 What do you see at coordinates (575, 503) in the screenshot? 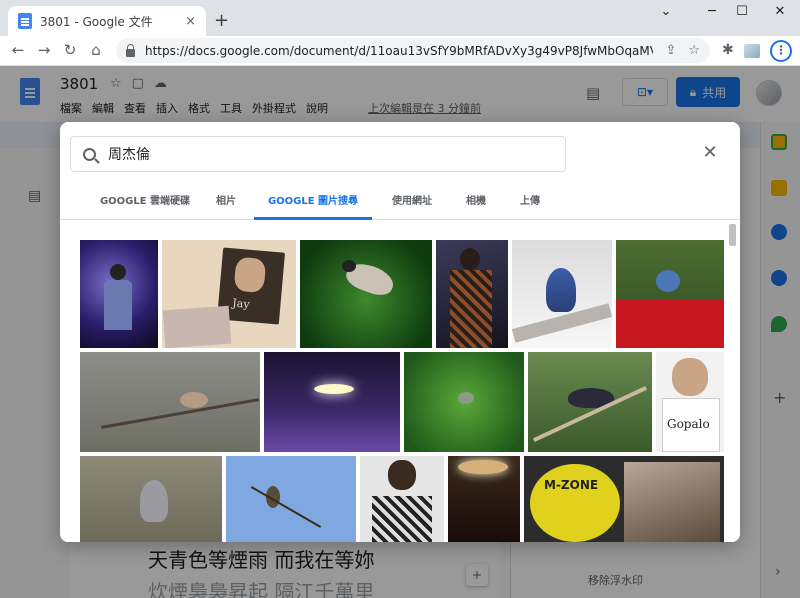
I see `cd-disc: M-ZONE` at bounding box center [575, 503].